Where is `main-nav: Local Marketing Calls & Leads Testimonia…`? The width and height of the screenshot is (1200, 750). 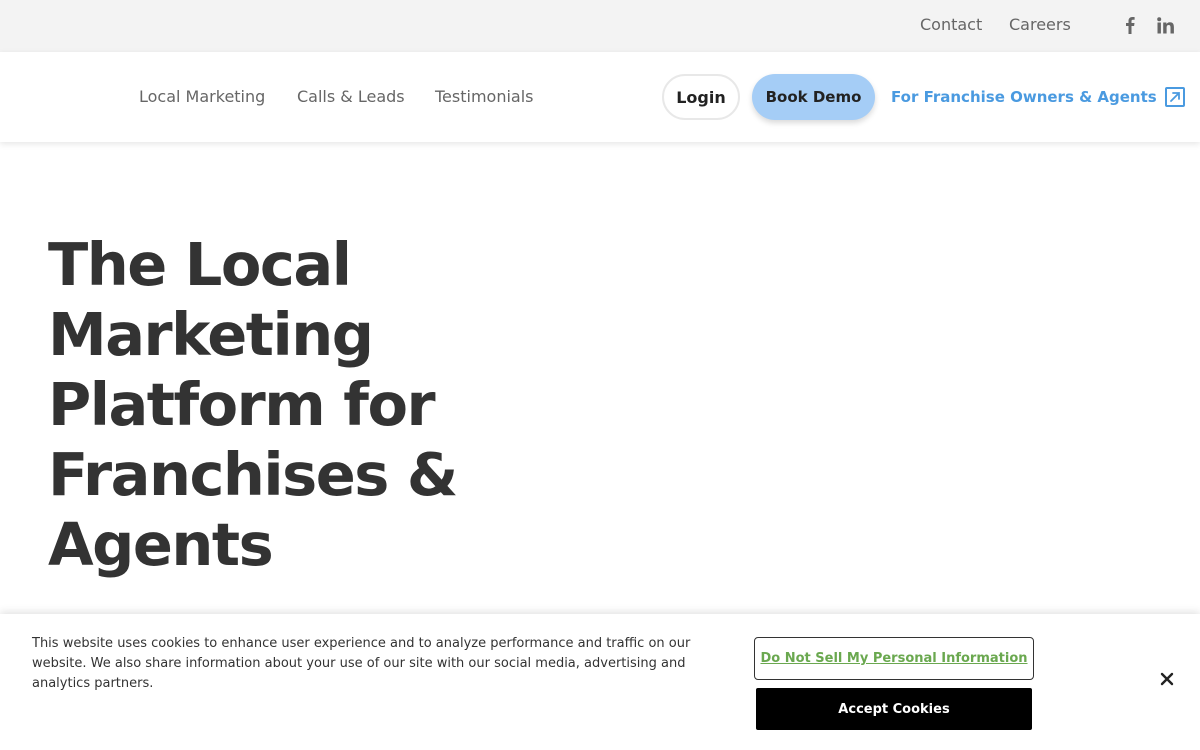
main-nav: Local Marketing Calls & Leads Testimonia… is located at coordinates (600, 97).